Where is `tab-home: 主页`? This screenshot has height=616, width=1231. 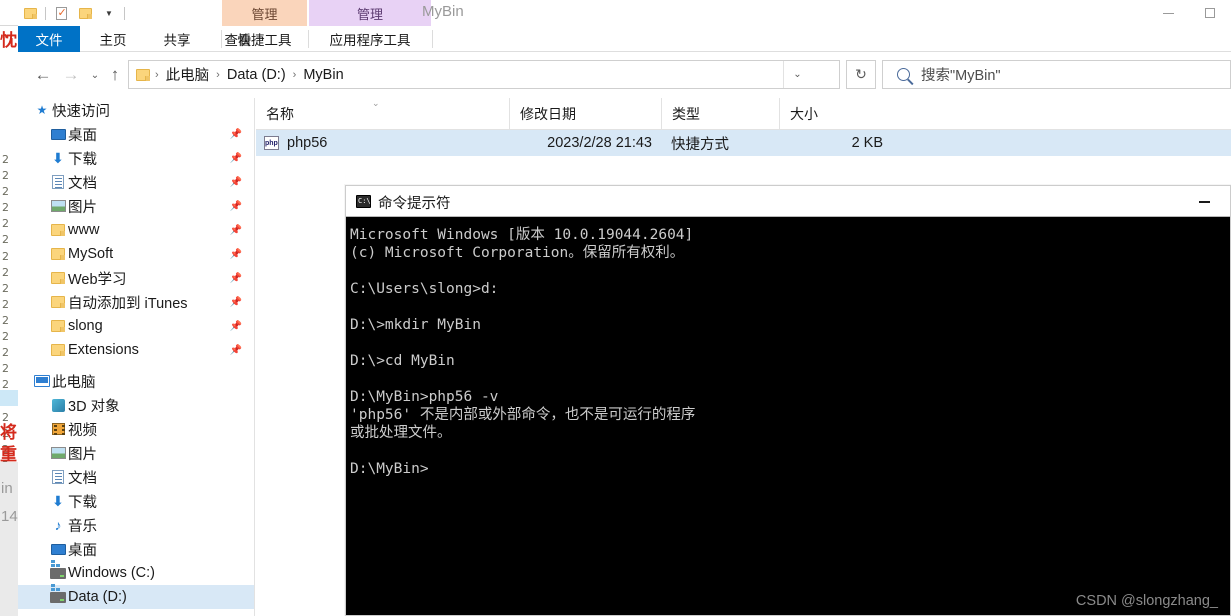
tab-home: 主页 is located at coordinates (113, 39).